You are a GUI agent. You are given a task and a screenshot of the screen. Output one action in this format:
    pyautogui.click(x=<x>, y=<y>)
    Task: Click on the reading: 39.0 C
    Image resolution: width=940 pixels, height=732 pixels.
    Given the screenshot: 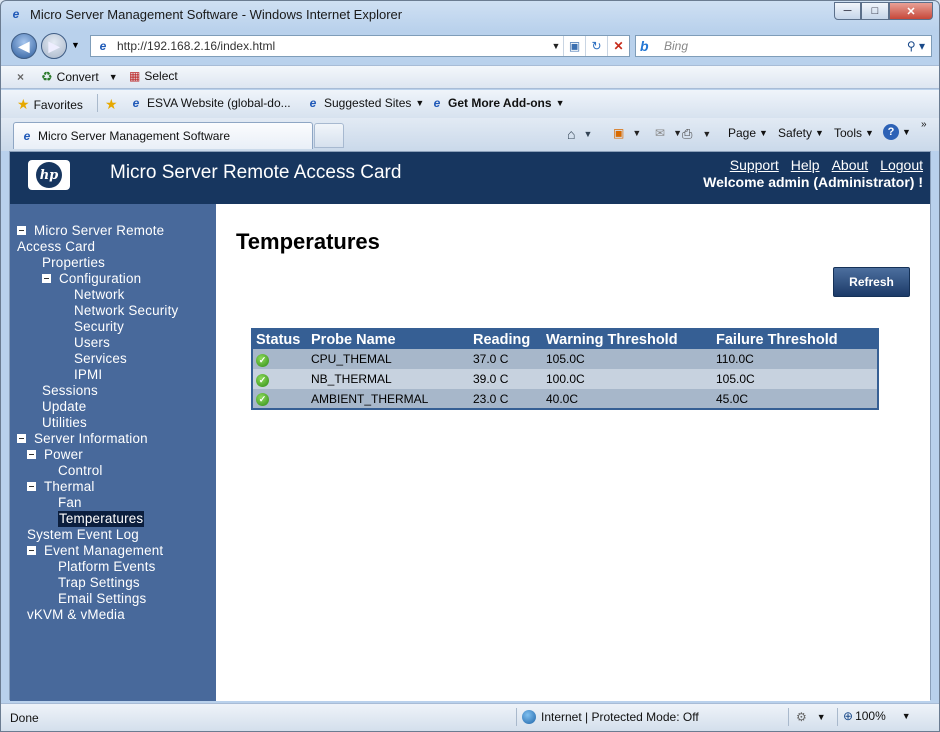 What is the action you would take?
    pyautogui.click(x=506, y=379)
    